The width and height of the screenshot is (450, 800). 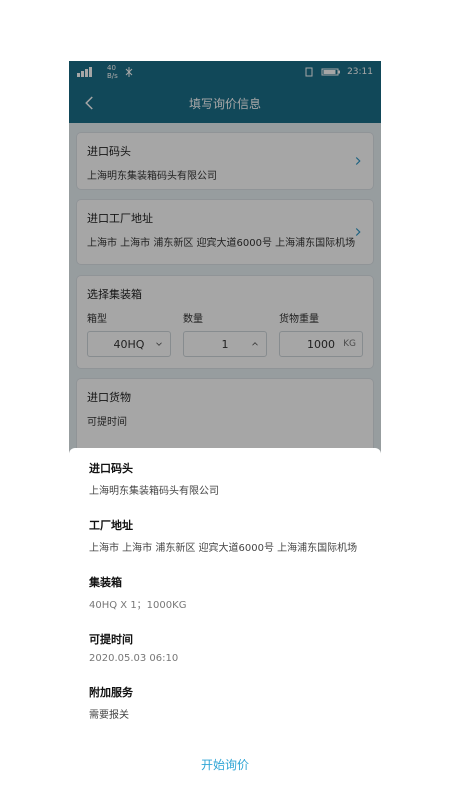 I want to click on summary-value-extra-service: 需要报关, so click(x=109, y=715).